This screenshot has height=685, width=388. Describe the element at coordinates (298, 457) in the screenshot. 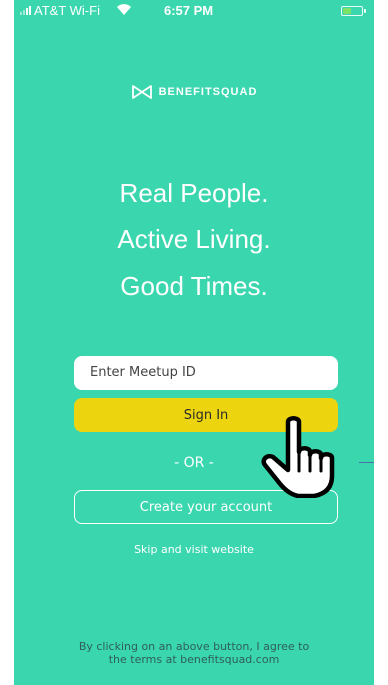

I see `hand-pointer-icon` at that location.